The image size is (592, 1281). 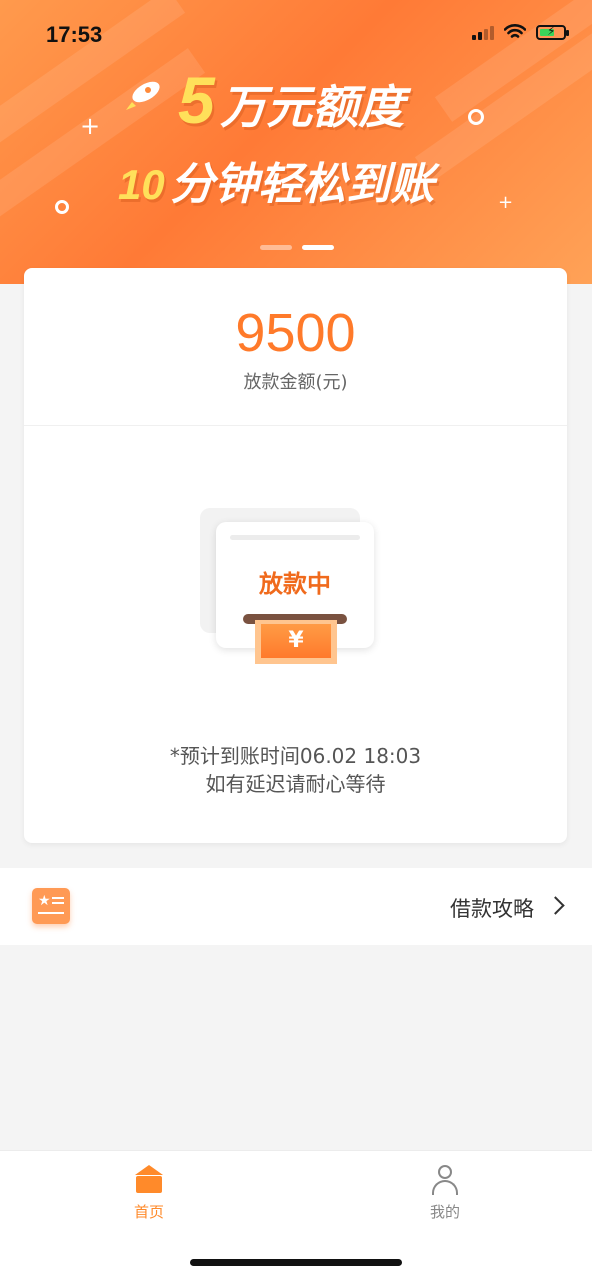 What do you see at coordinates (295, 756) in the screenshot?
I see `expected-arrival-time: *预计到账时间06.02 18:03` at bounding box center [295, 756].